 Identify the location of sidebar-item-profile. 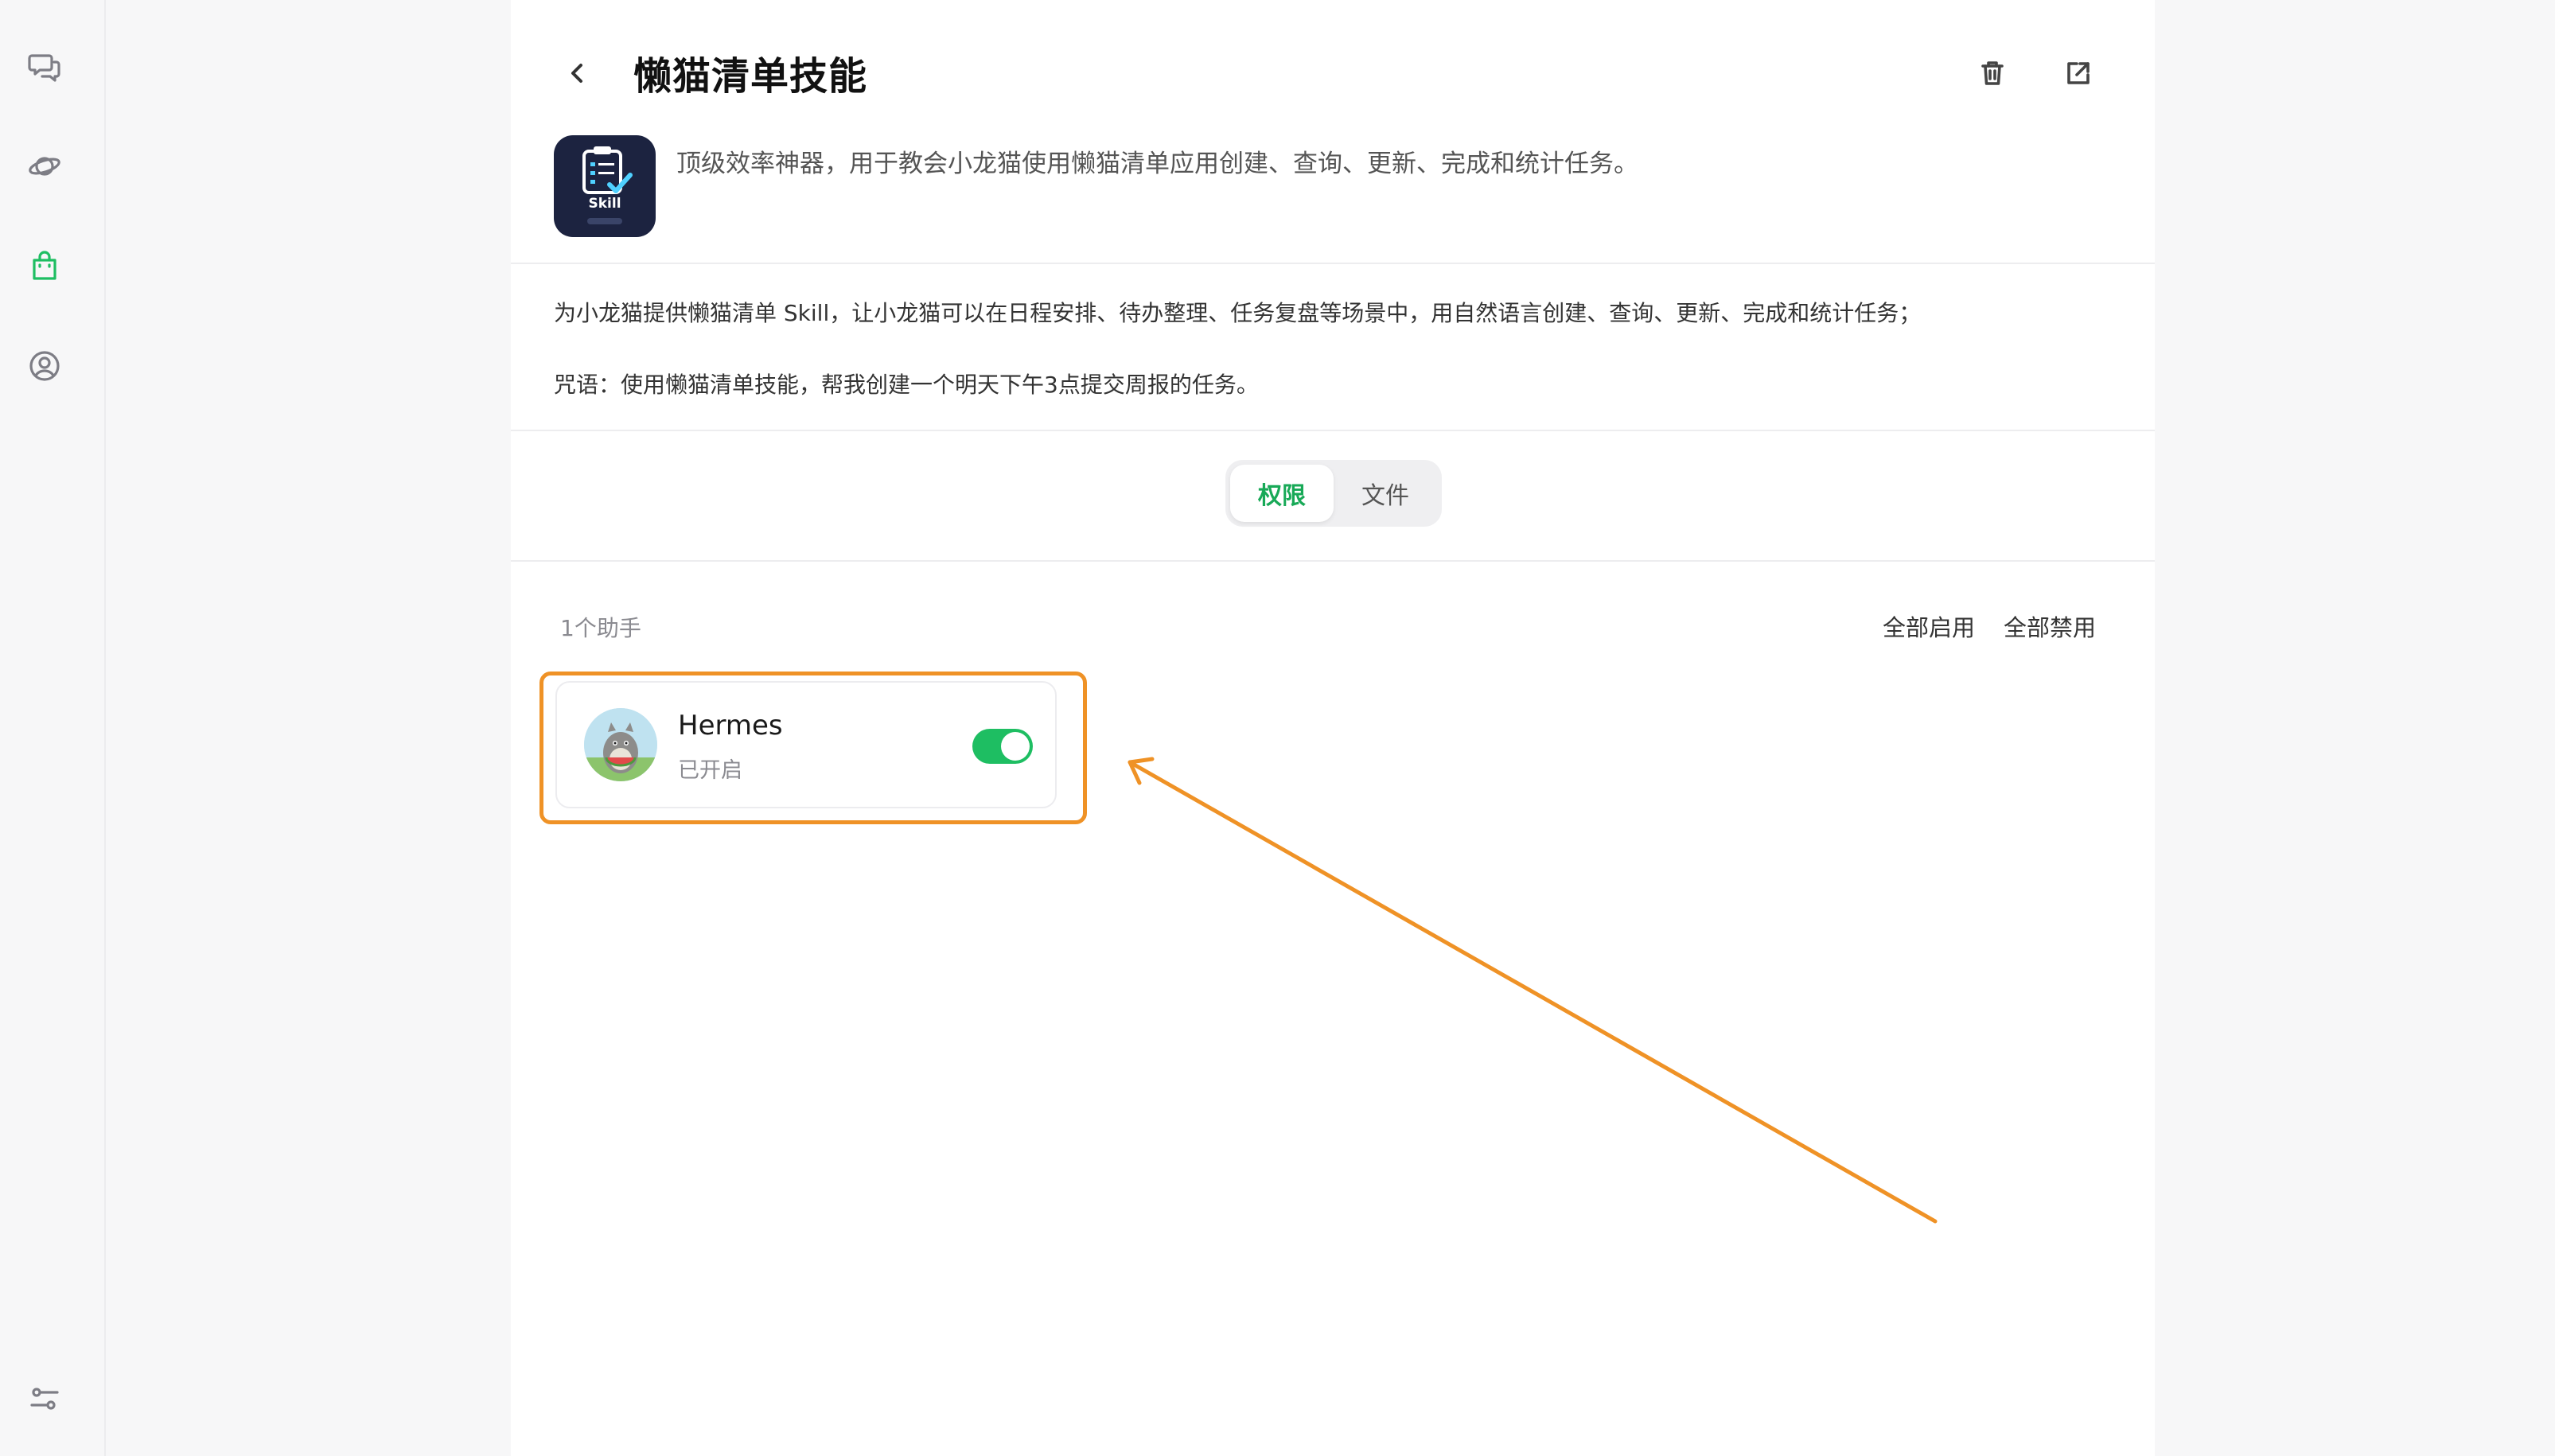
(44, 366).